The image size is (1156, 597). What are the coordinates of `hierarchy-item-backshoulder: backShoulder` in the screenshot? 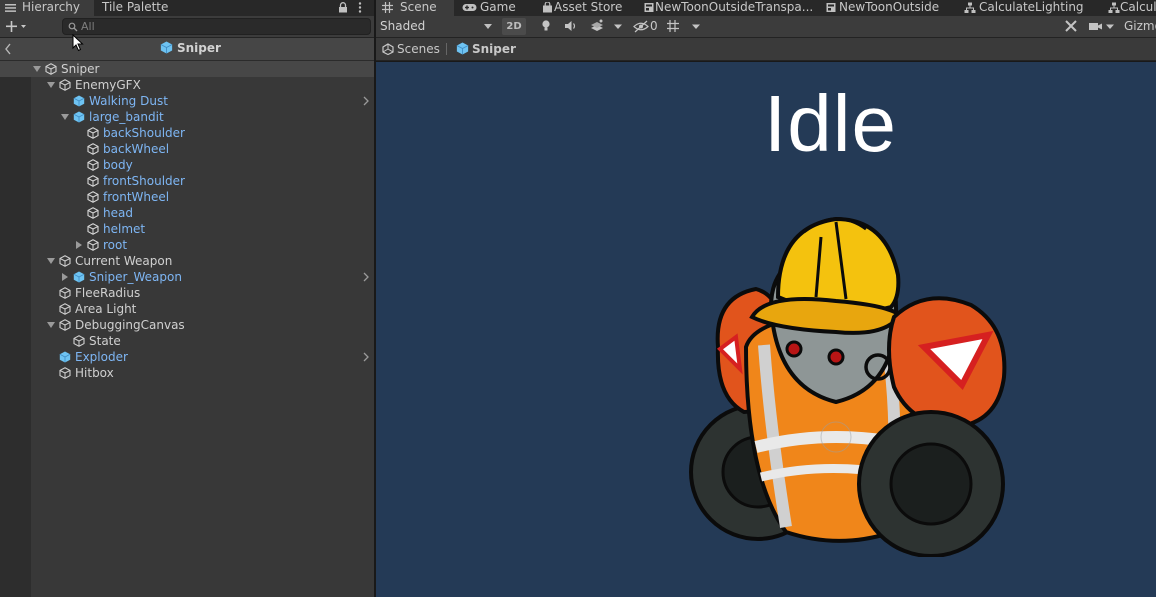 It's located at (187, 133).